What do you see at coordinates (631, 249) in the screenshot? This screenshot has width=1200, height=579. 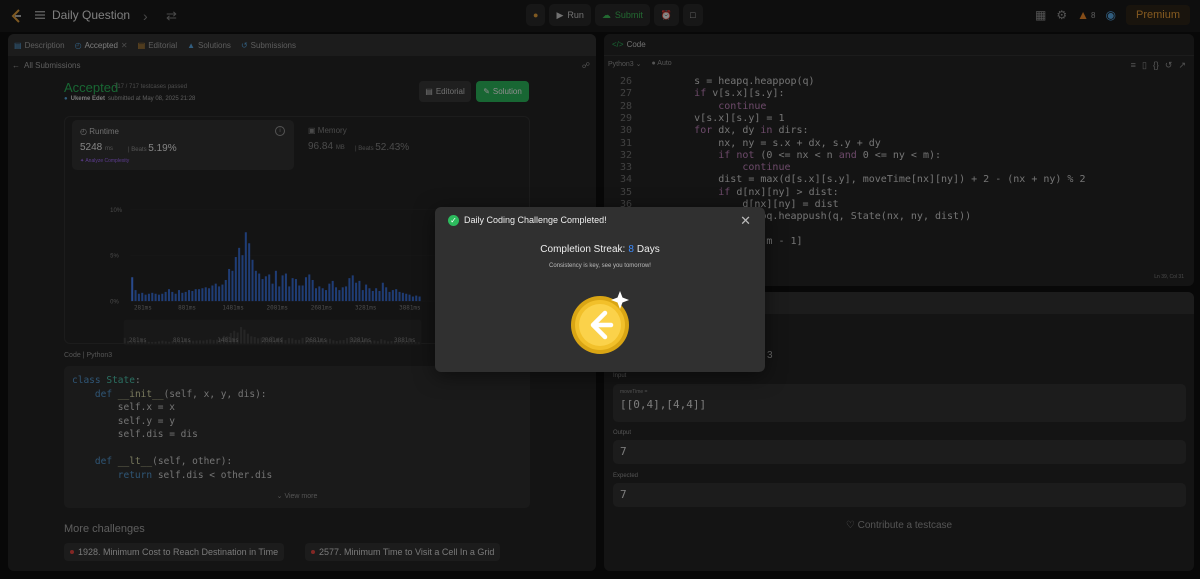 I see `streak-value: 8` at bounding box center [631, 249].